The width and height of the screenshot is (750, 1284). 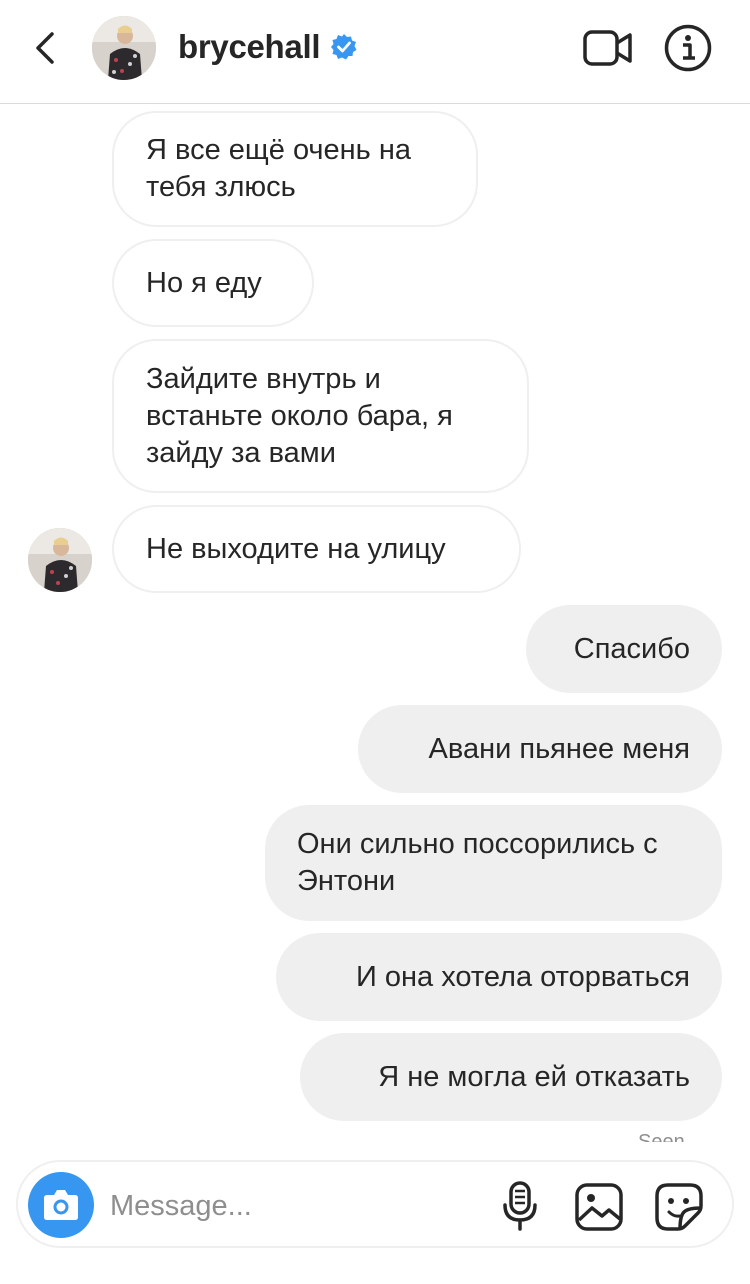 I want to click on chat-header: brycehall, so click(x=375, y=52).